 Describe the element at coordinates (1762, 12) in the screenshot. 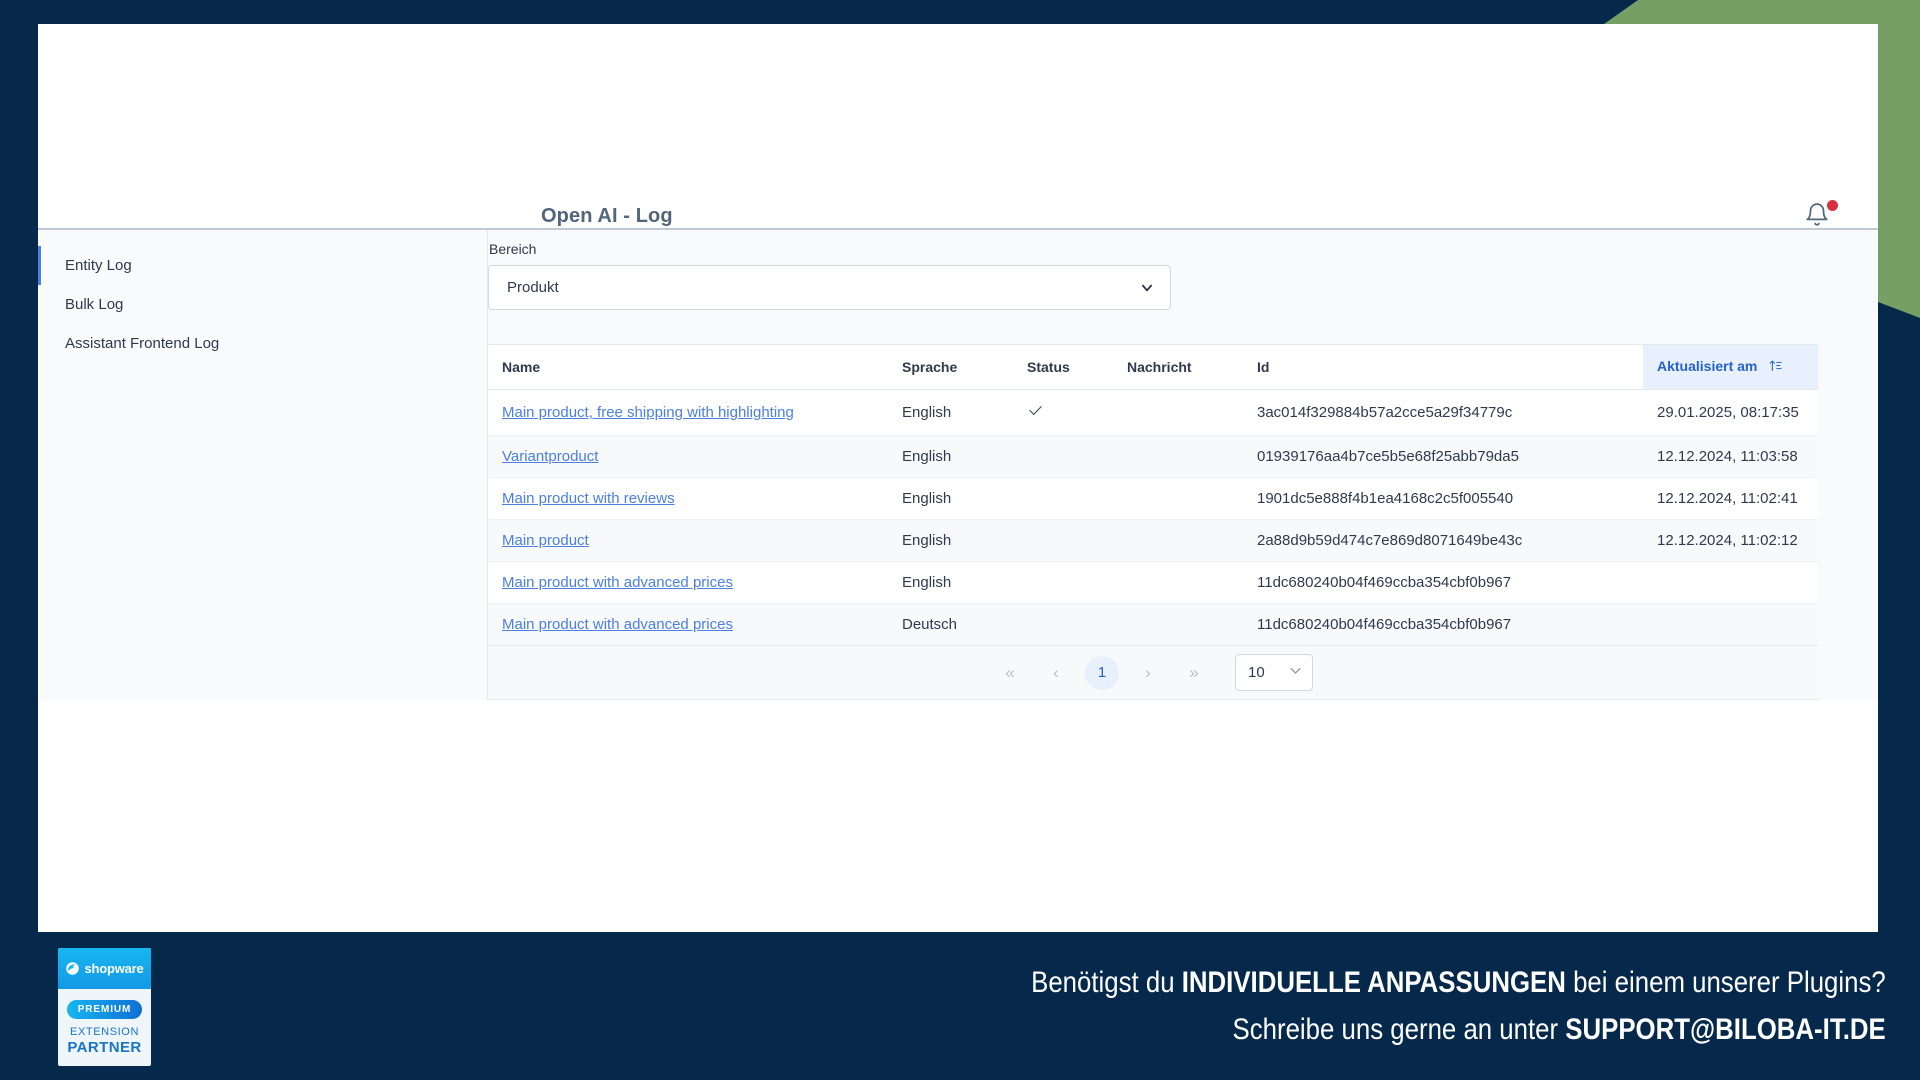

I see `green-accent-top` at that location.